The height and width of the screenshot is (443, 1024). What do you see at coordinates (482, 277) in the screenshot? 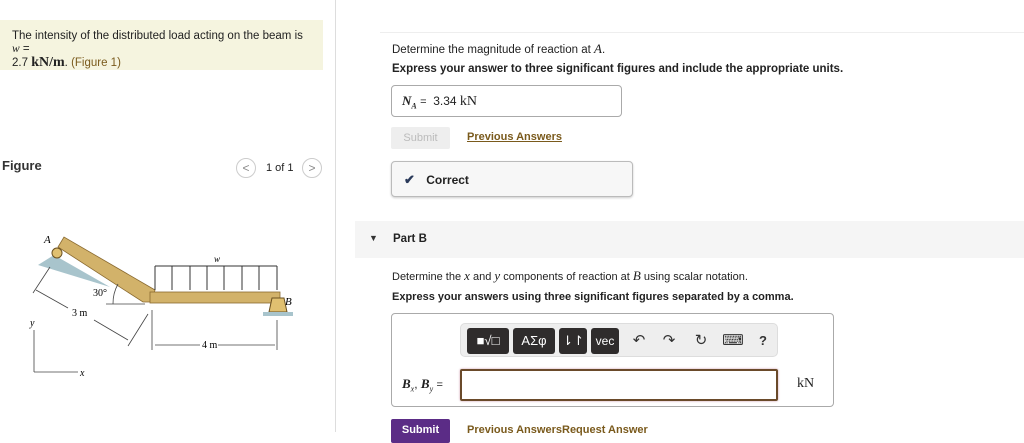
I see `and: and` at bounding box center [482, 277].